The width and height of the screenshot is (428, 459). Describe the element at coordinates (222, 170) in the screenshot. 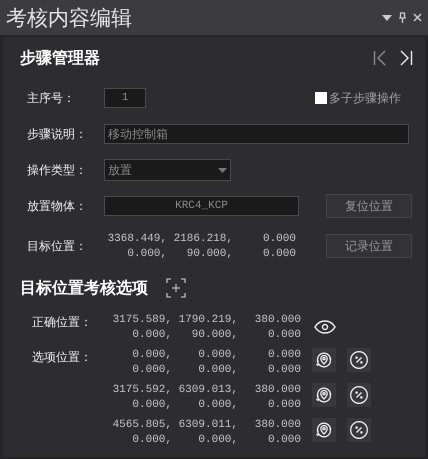

I see `caret-icon` at that location.